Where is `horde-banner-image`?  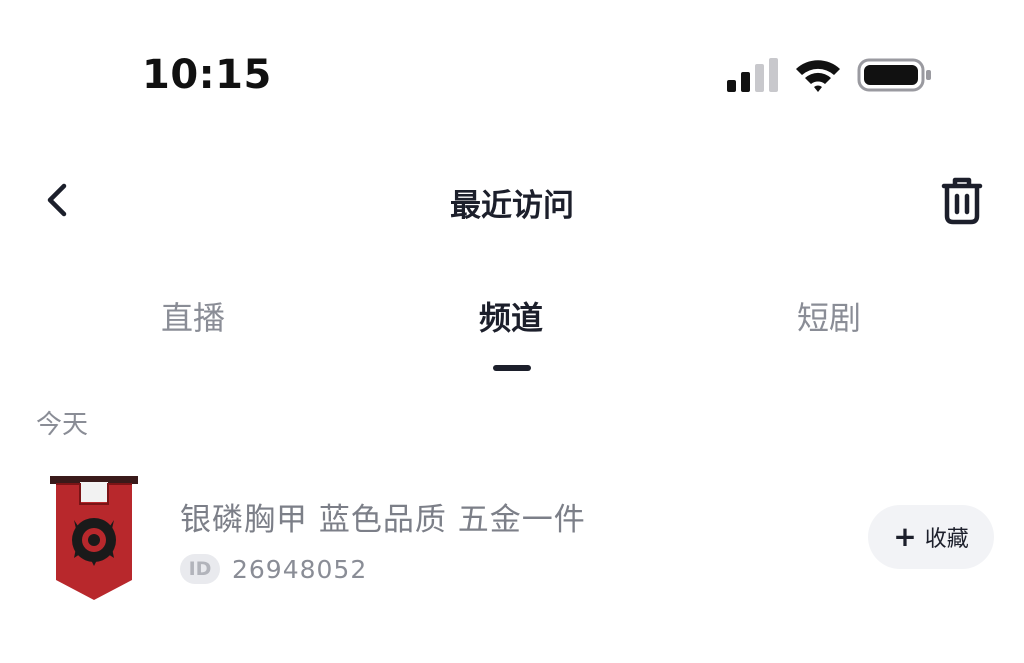
horde-banner-image is located at coordinates (94, 538).